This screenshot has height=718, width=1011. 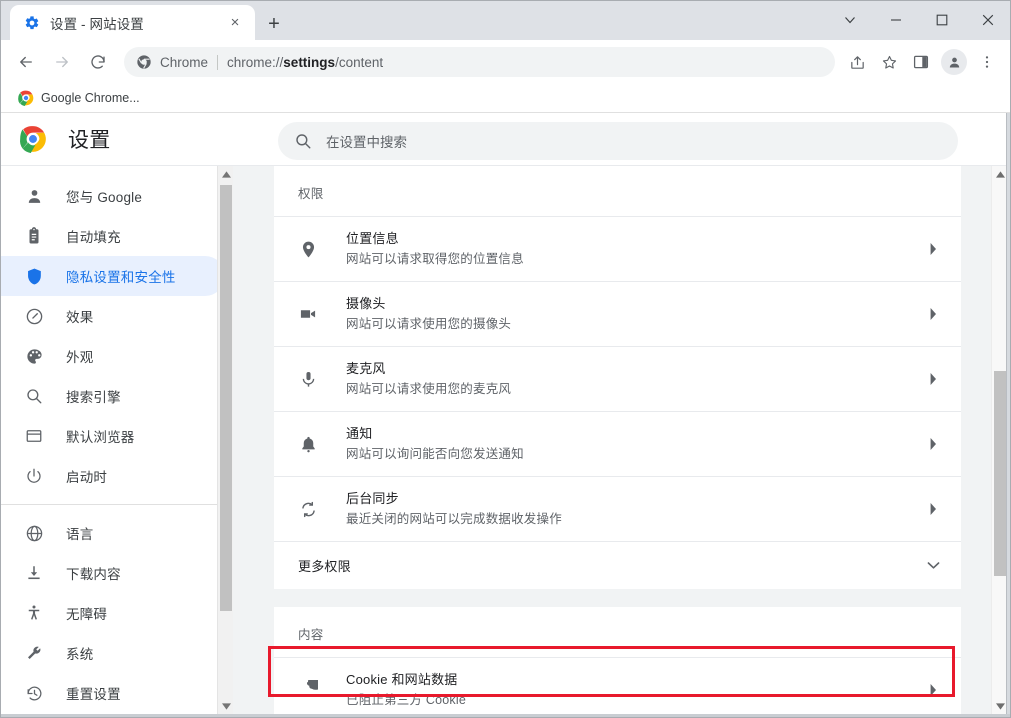 I want to click on wrench-icon, so click(x=34, y=653).